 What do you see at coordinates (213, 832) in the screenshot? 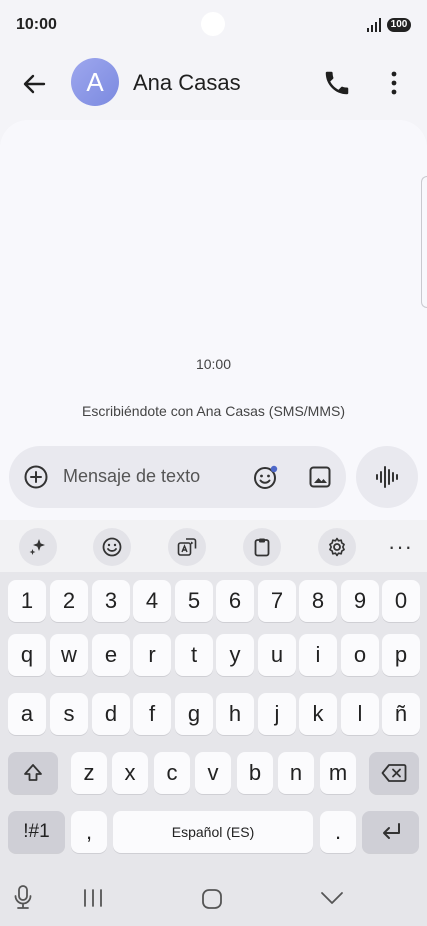
I see `space-key: Español (ES)` at bounding box center [213, 832].